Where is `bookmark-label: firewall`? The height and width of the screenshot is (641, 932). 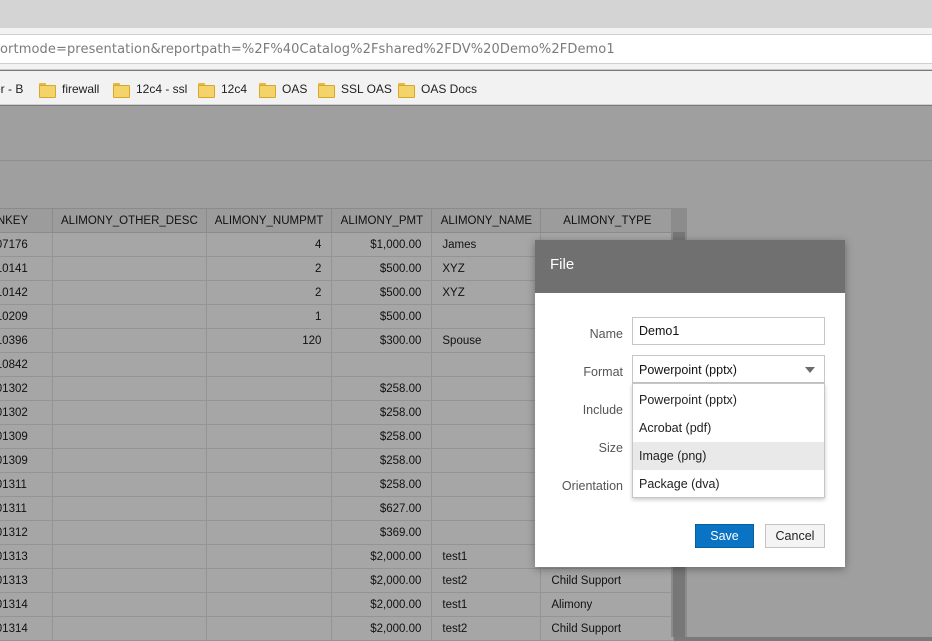
bookmark-label: firewall is located at coordinates (81, 89).